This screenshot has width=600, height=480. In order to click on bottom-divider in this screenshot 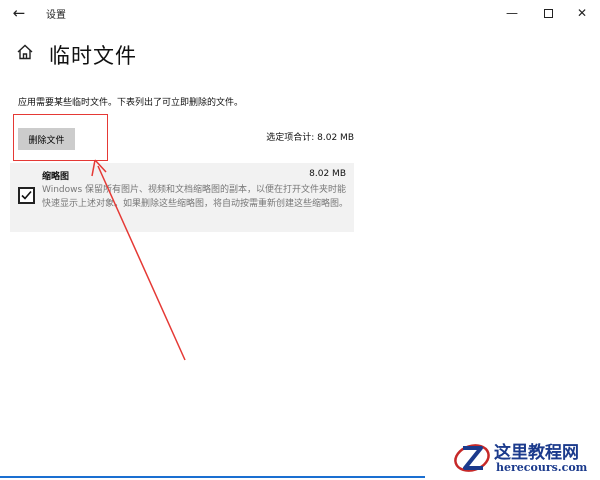, I will do `click(212, 477)`.